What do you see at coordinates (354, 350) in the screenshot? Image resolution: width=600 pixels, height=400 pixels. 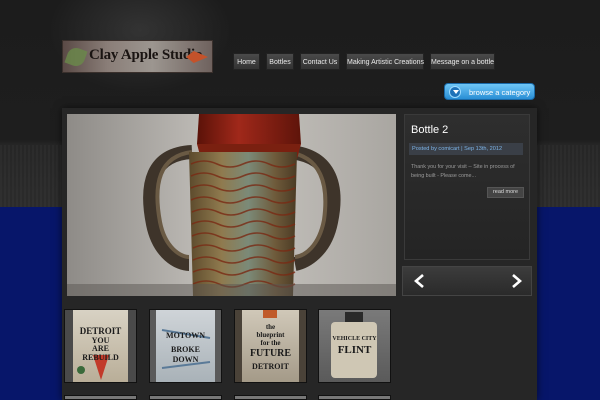 I see `thumbnail-text: FLINT` at bounding box center [354, 350].